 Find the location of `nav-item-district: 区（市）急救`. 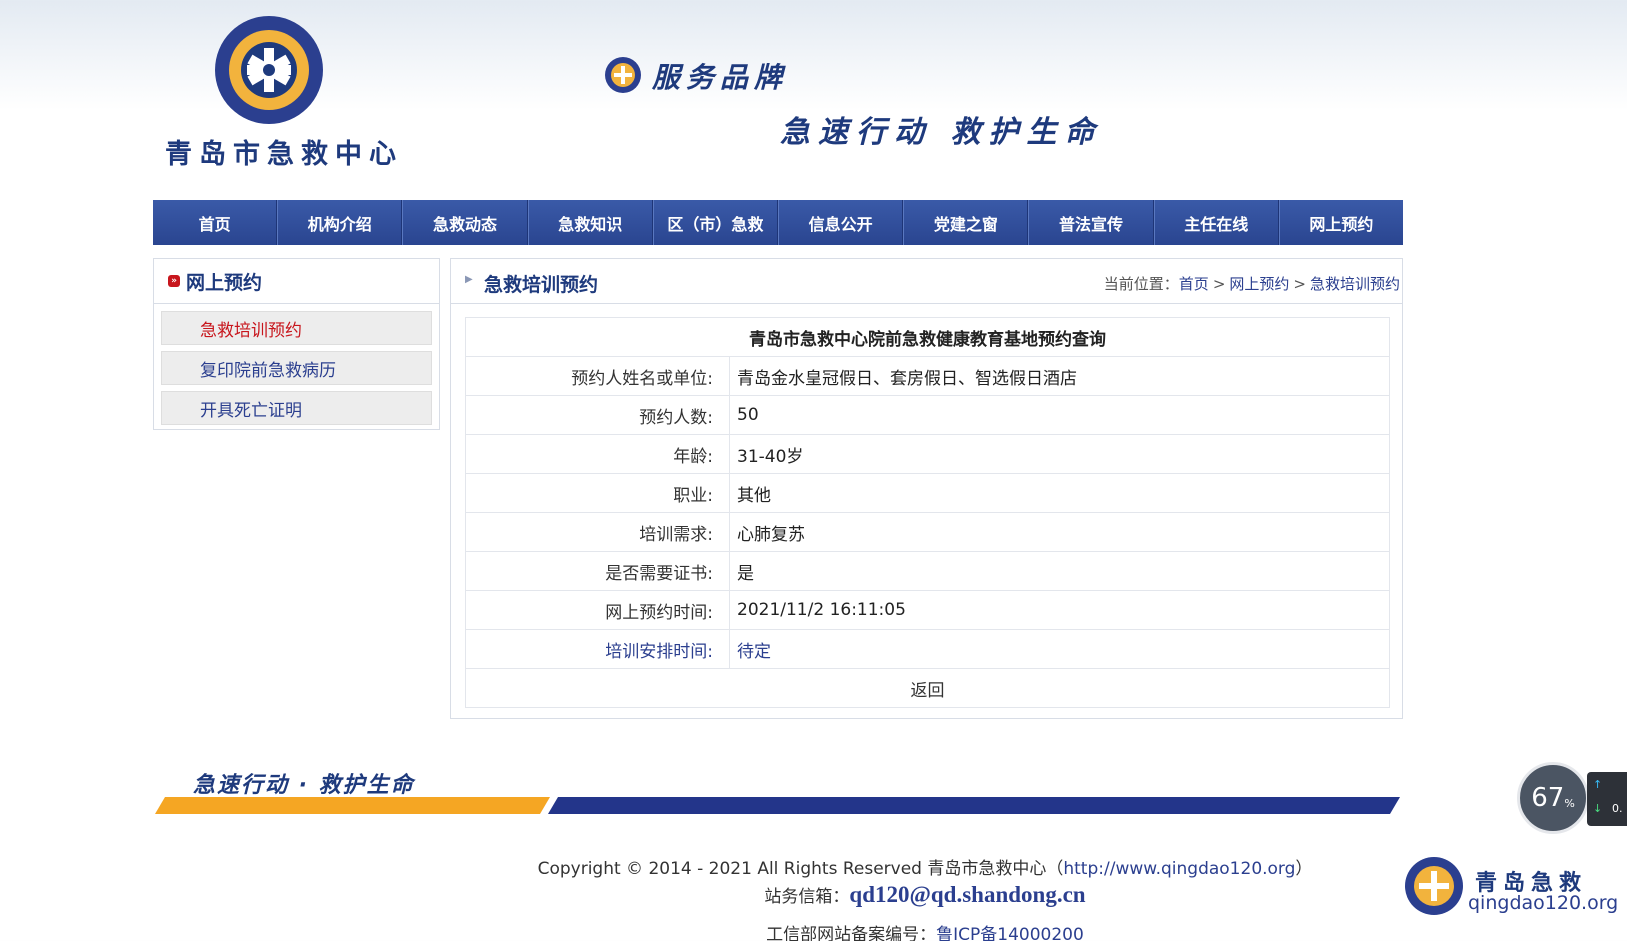

nav-item-district: 区（市）急救 is located at coordinates (715, 222).